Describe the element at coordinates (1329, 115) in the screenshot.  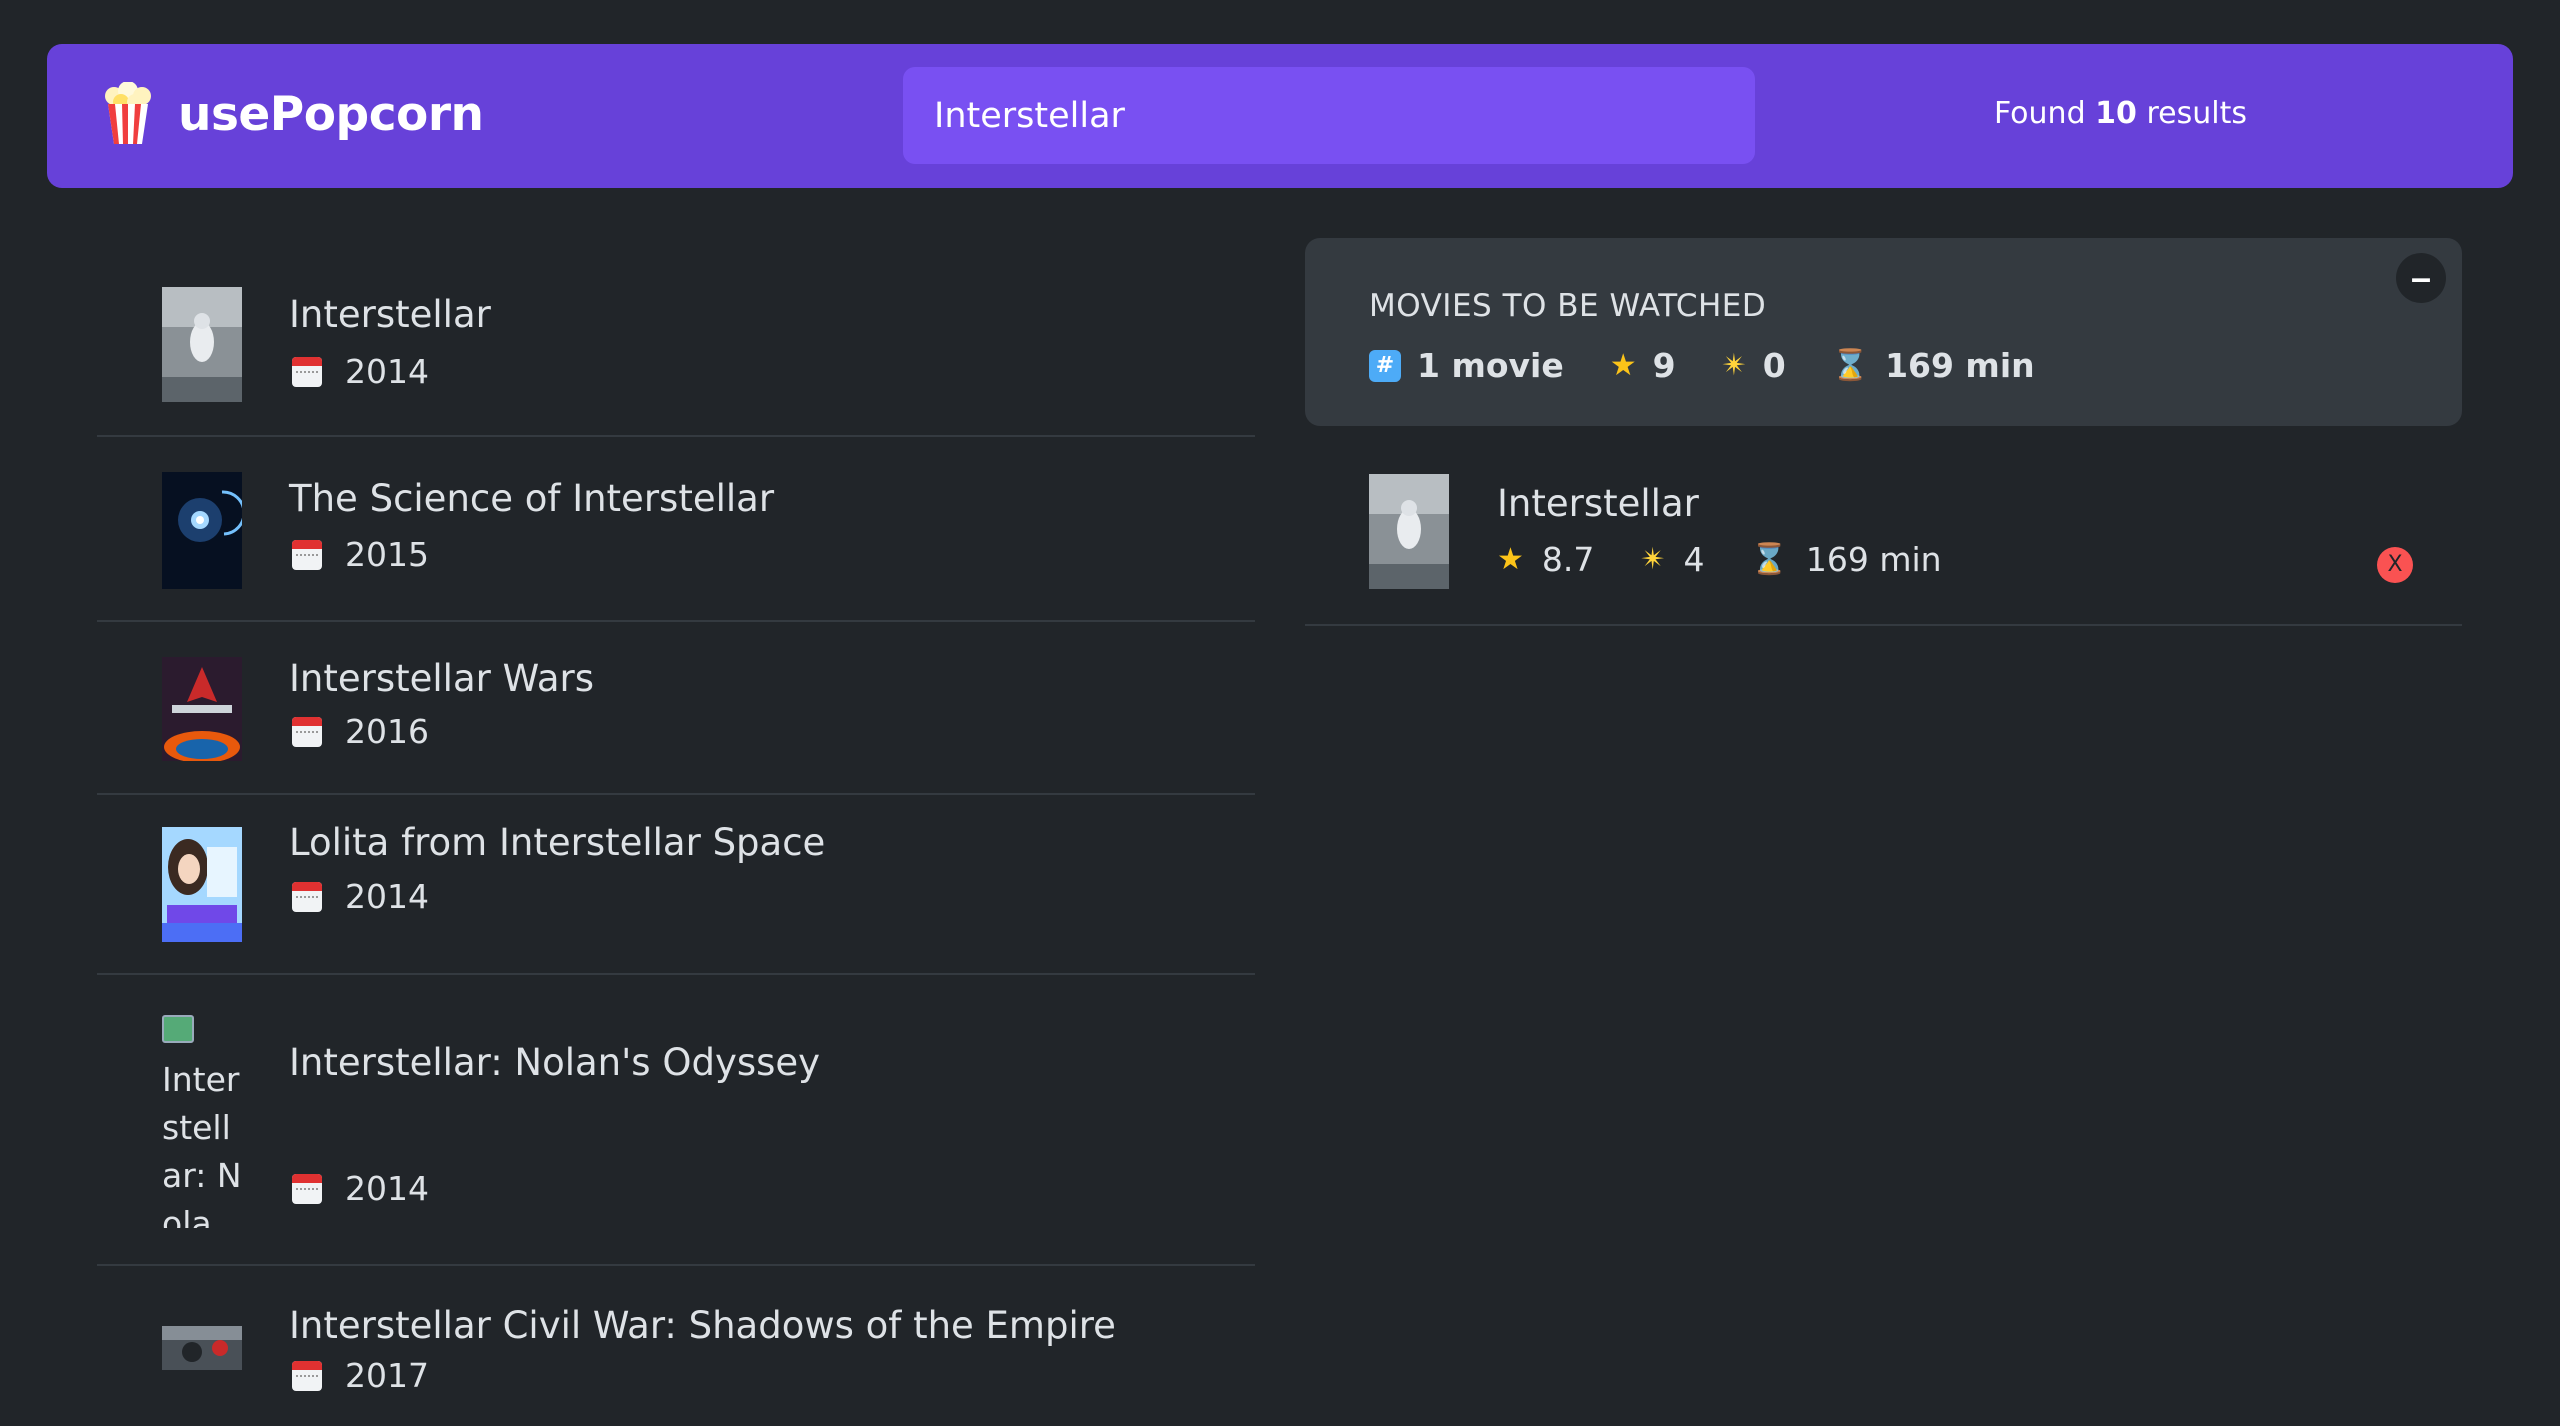
I see `search-input` at that location.